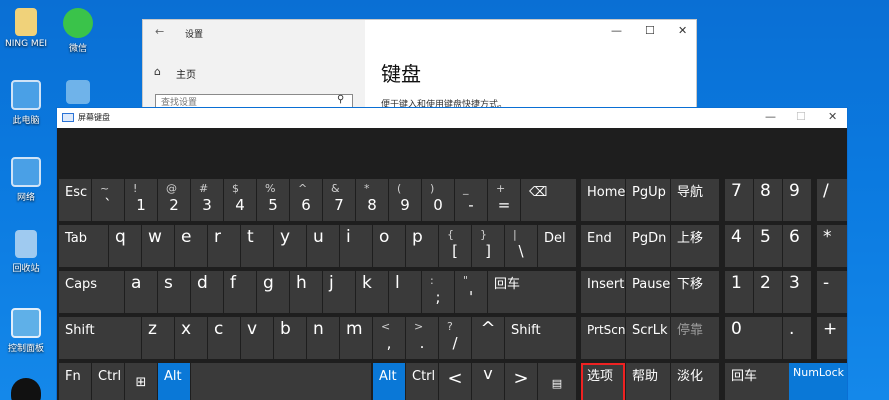  Describe the element at coordinates (452, 118) in the screenshot. I see `osk-titlebar: 屏幕键盘 — ☐ ✕` at that location.